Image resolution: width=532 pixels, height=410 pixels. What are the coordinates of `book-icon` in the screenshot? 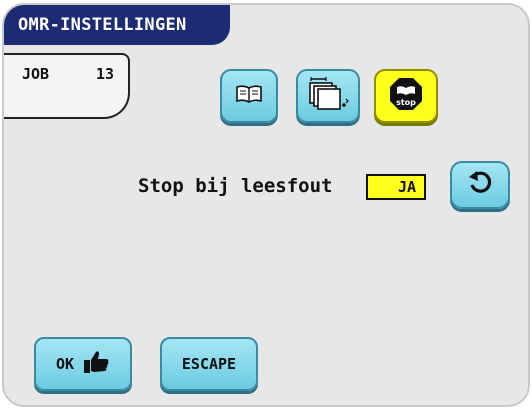 It's located at (249, 96).